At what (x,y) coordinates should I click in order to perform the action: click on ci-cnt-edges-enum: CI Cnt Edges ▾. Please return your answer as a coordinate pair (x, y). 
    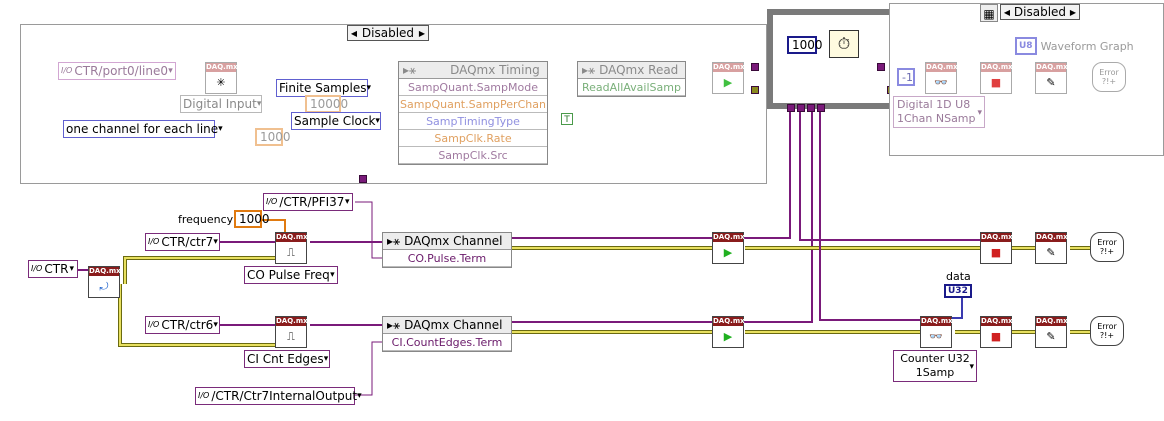
    Looking at the image, I should click on (287, 359).